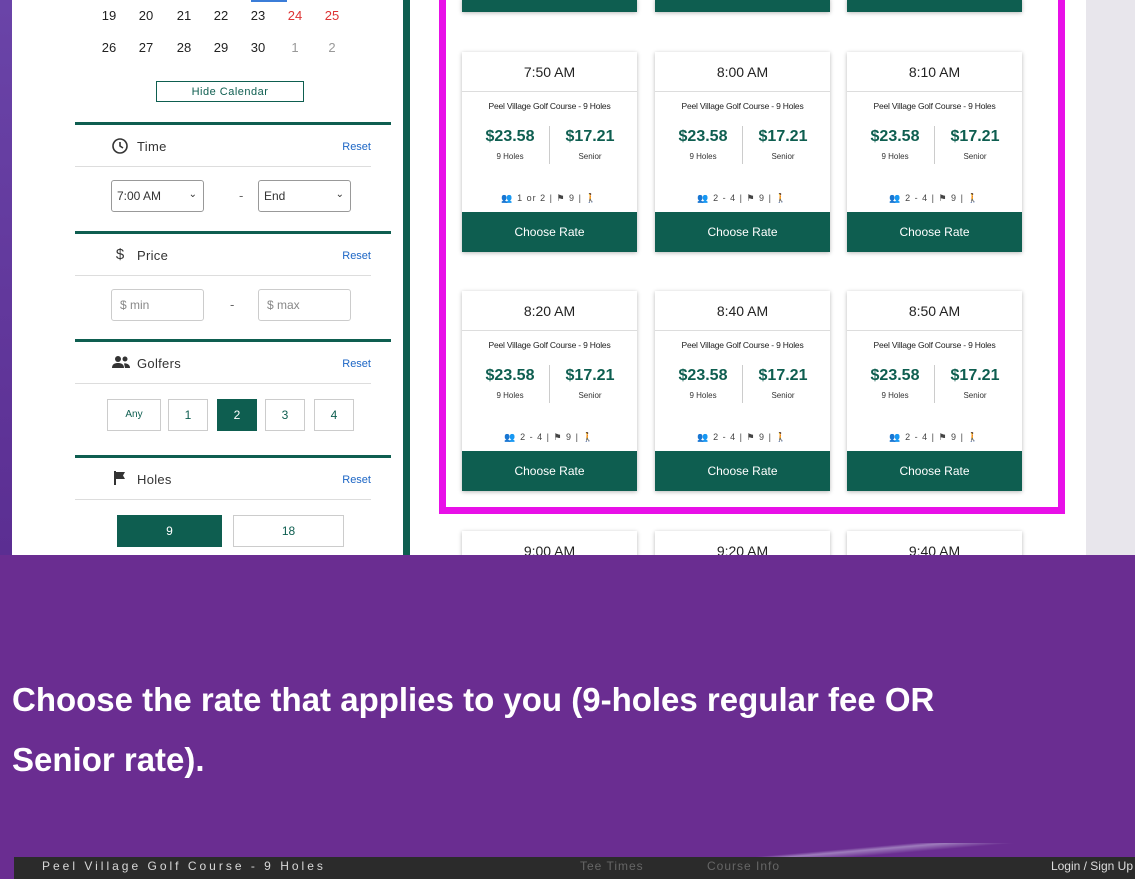 Image resolution: width=1135 pixels, height=879 pixels. I want to click on calendar-day: 28, so click(184, 47).